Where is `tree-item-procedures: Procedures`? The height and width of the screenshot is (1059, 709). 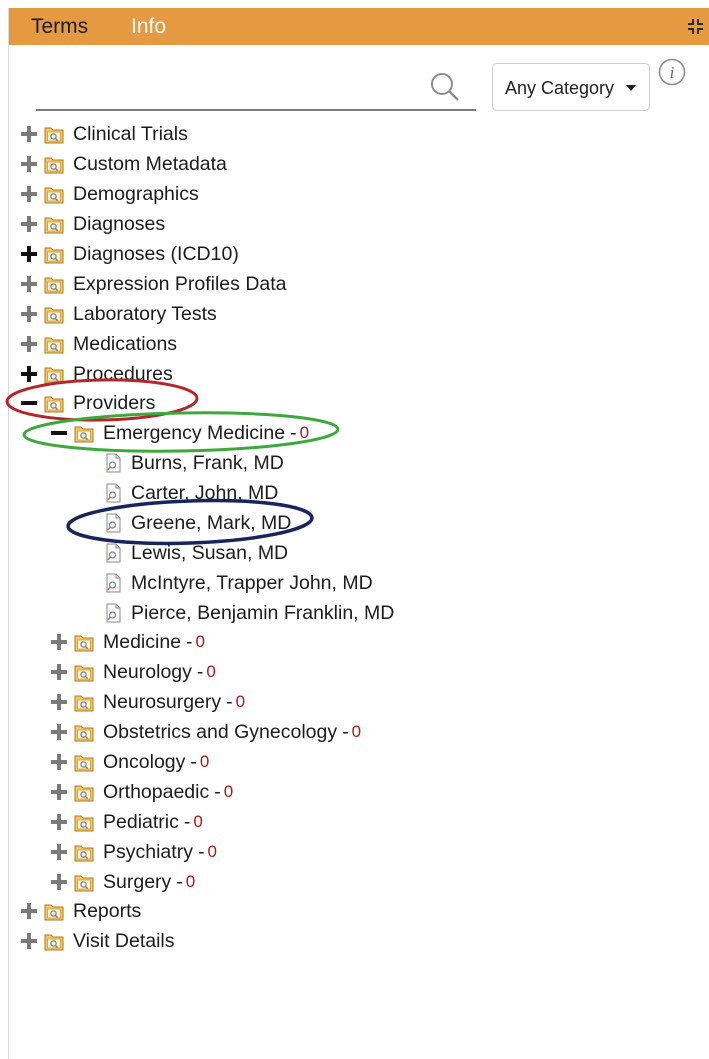 tree-item-procedures: Procedures is located at coordinates (96, 374).